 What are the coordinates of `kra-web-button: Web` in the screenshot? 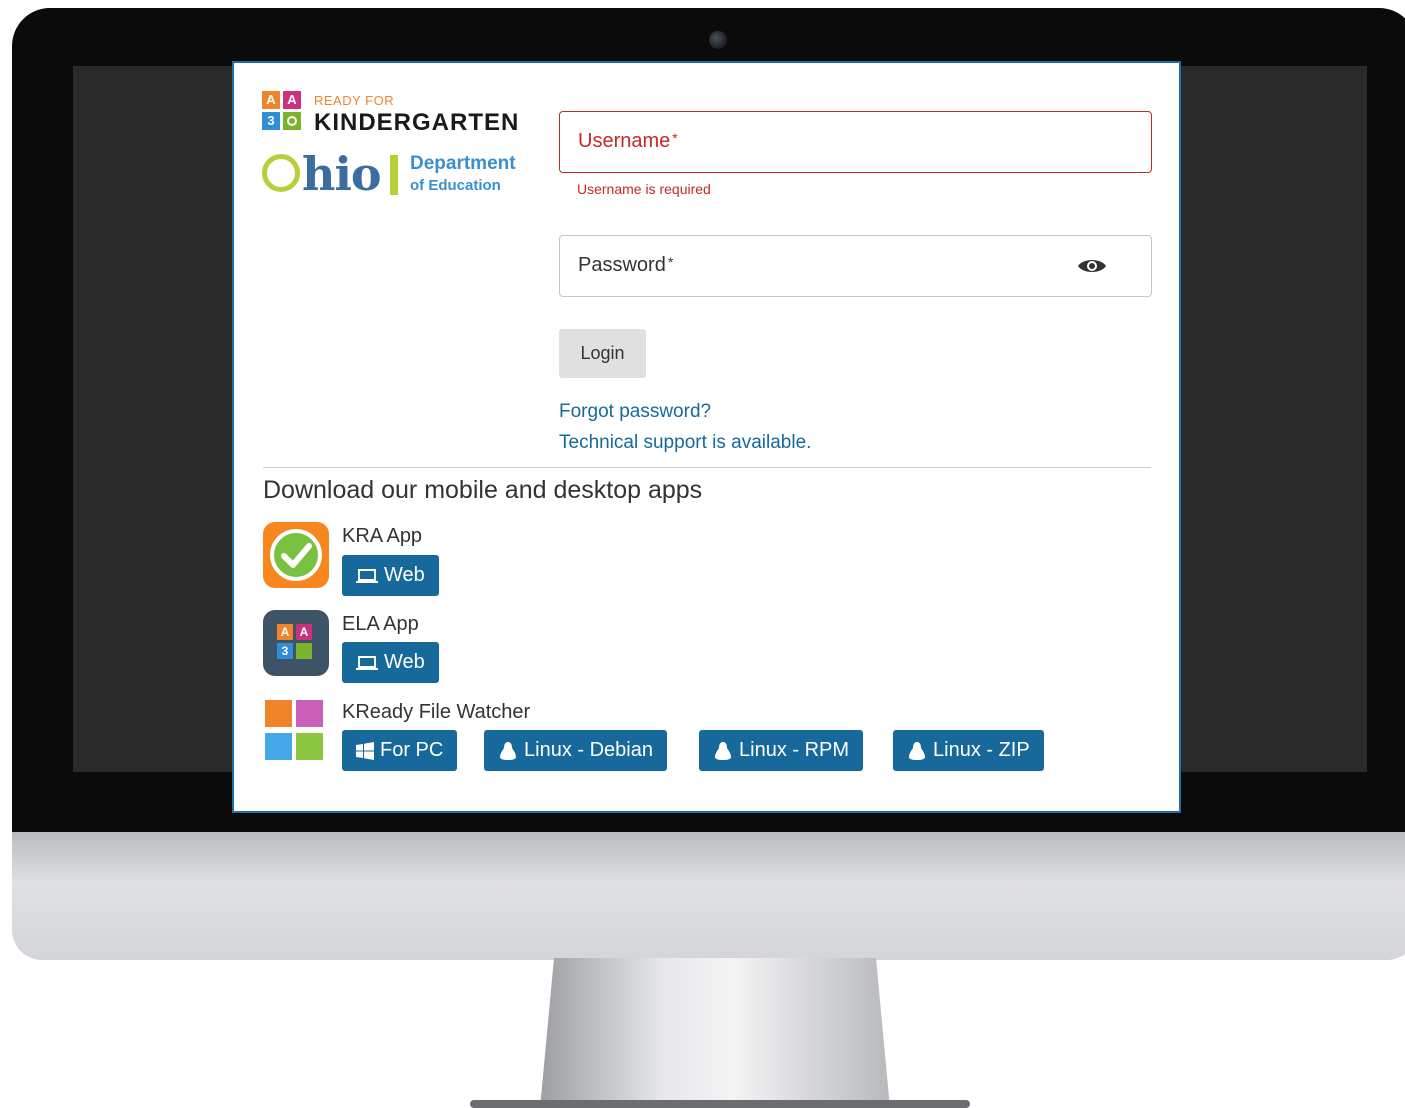 It's located at (390, 575).